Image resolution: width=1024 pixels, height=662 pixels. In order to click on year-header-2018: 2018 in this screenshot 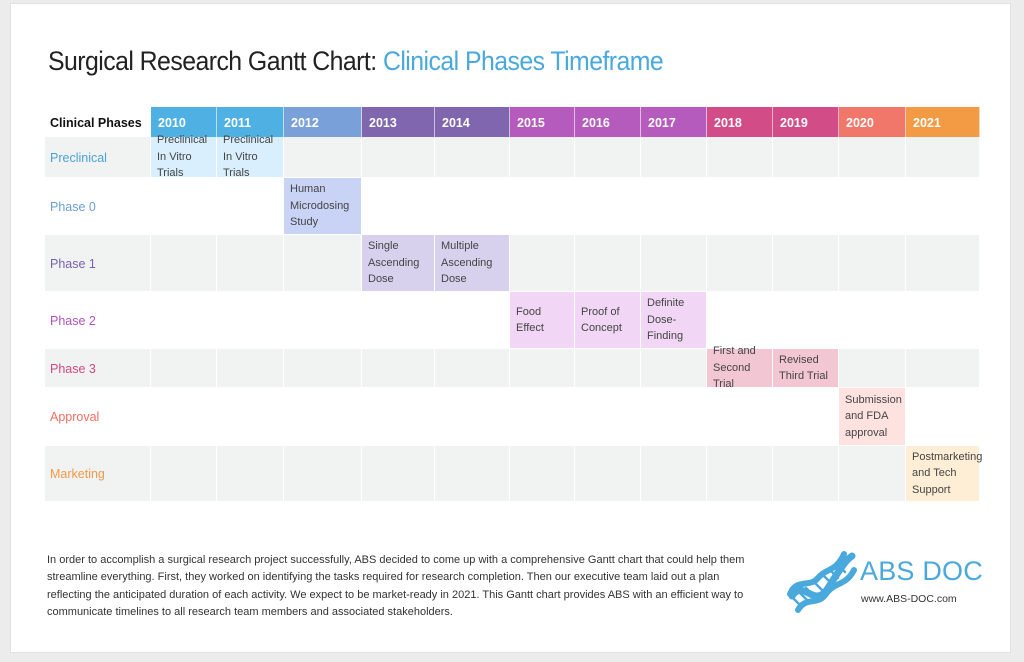, I will do `click(740, 122)`.